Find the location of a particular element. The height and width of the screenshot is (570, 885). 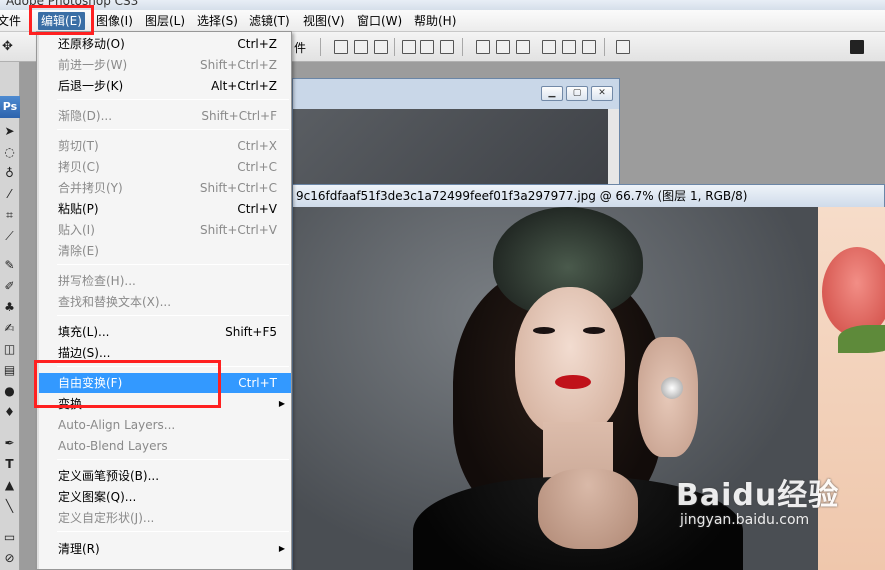

crop-tool-icon: ⌗ is located at coordinates (9, 215).